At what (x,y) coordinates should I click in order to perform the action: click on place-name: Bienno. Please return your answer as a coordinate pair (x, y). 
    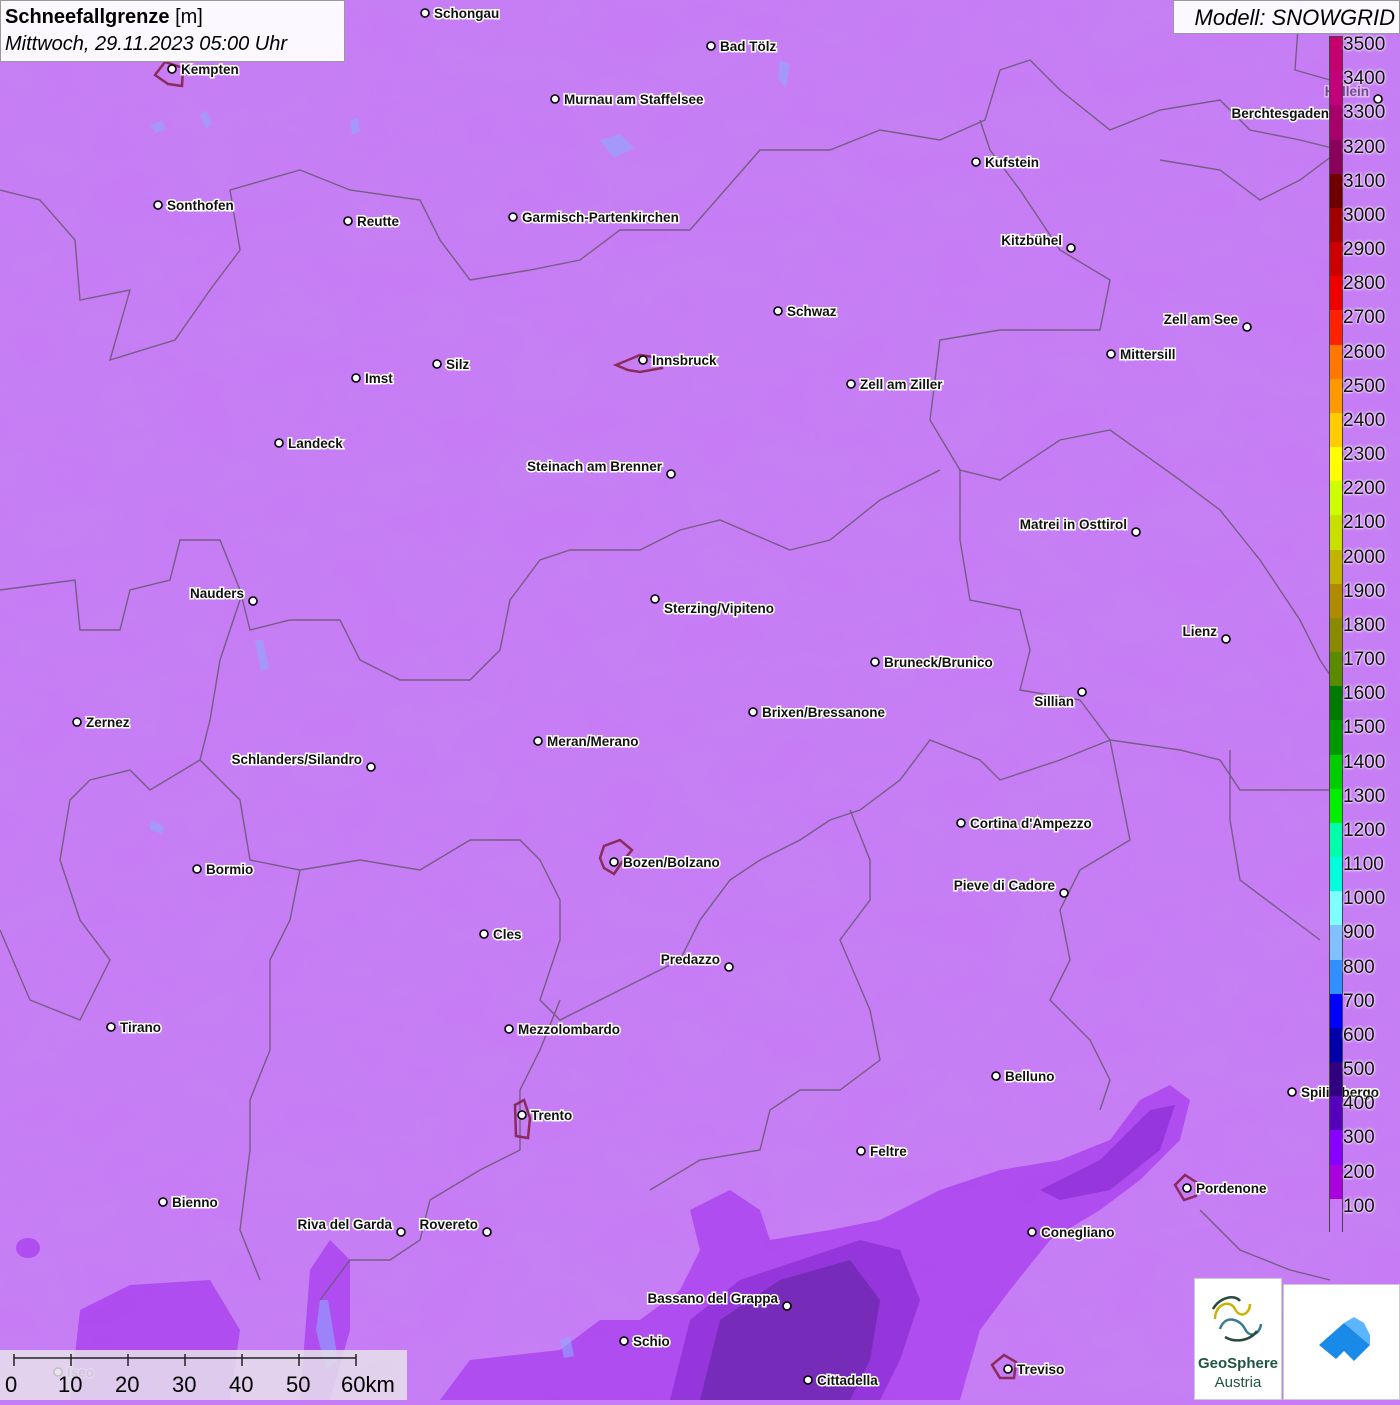
    Looking at the image, I should click on (195, 1202).